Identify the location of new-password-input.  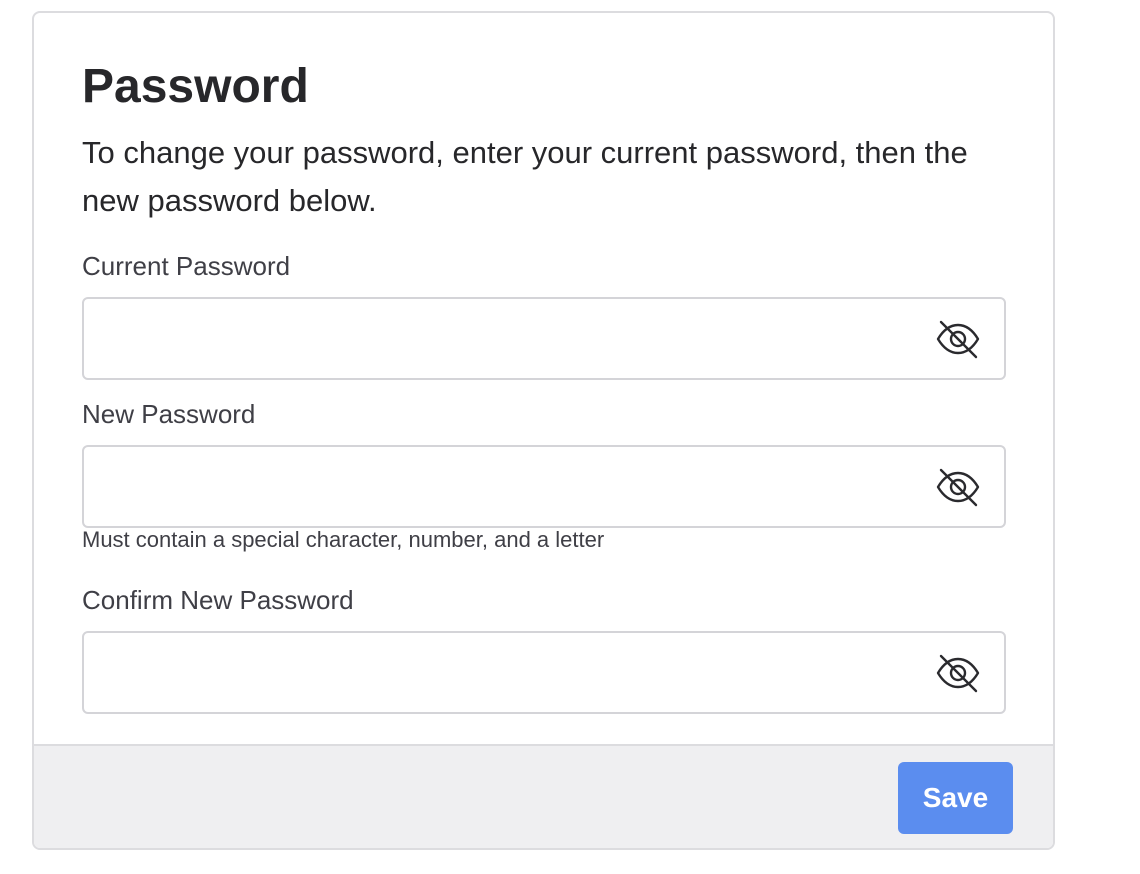
(544, 486).